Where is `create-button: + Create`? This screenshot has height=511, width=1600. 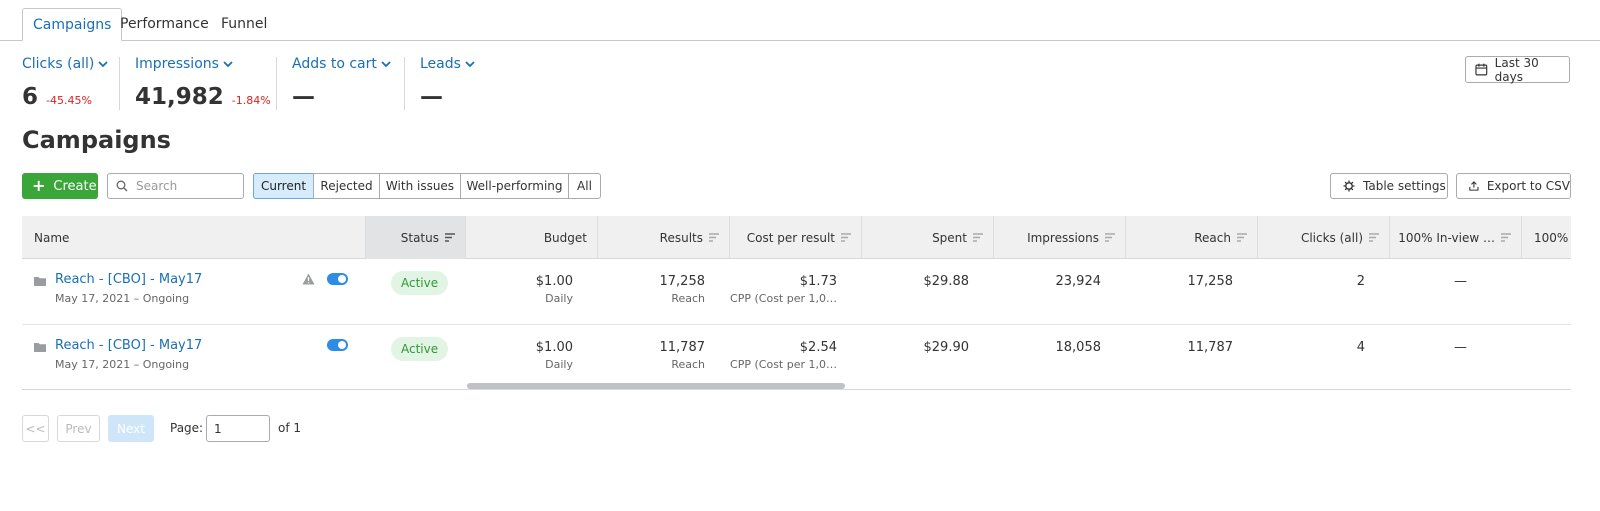
create-button: + Create is located at coordinates (60, 186).